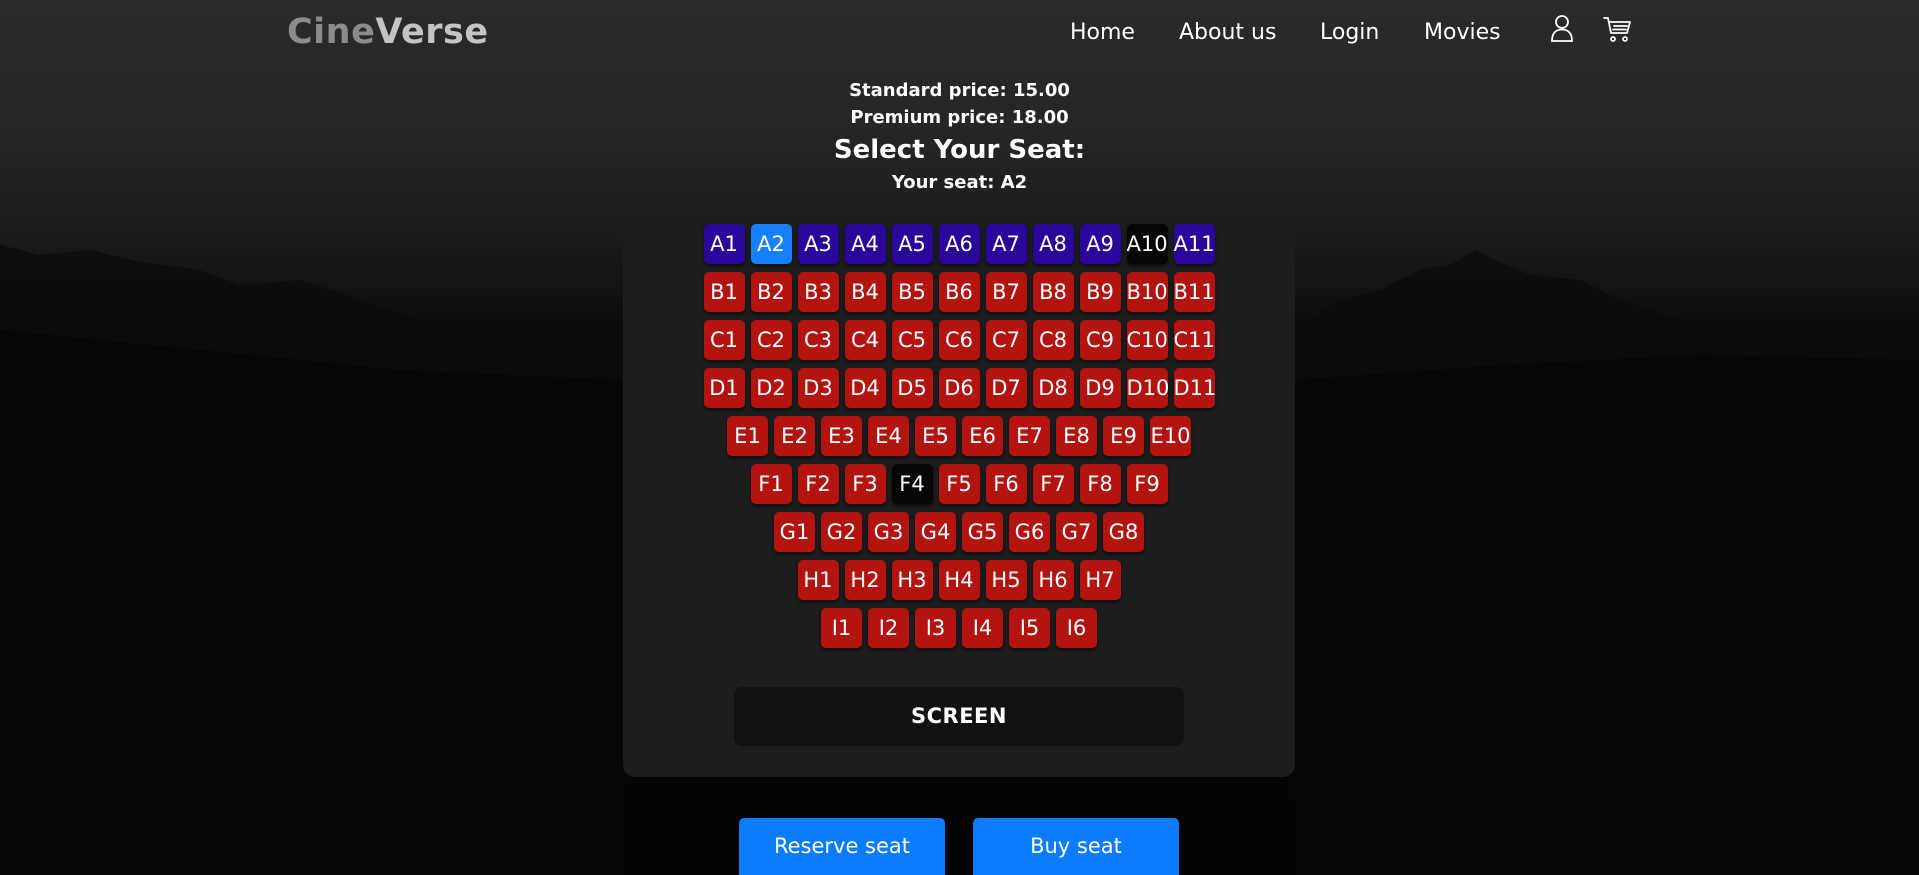 This screenshot has height=875, width=1919. What do you see at coordinates (1100, 484) in the screenshot?
I see `seat-f8: F8` at bounding box center [1100, 484].